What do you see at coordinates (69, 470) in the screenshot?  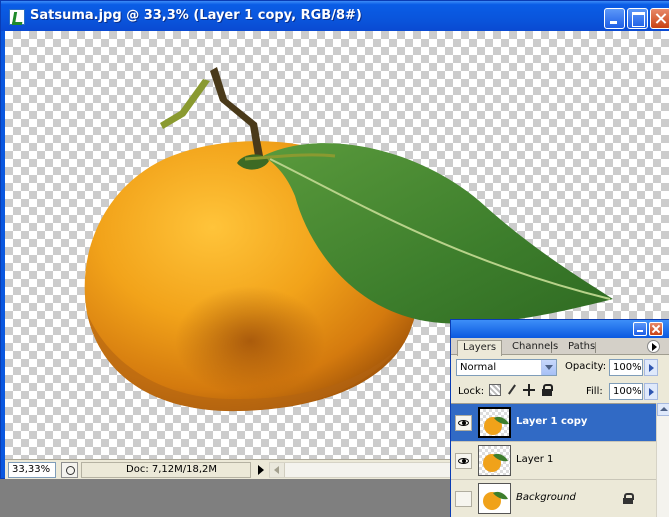 I see `navigator-button` at bounding box center [69, 470].